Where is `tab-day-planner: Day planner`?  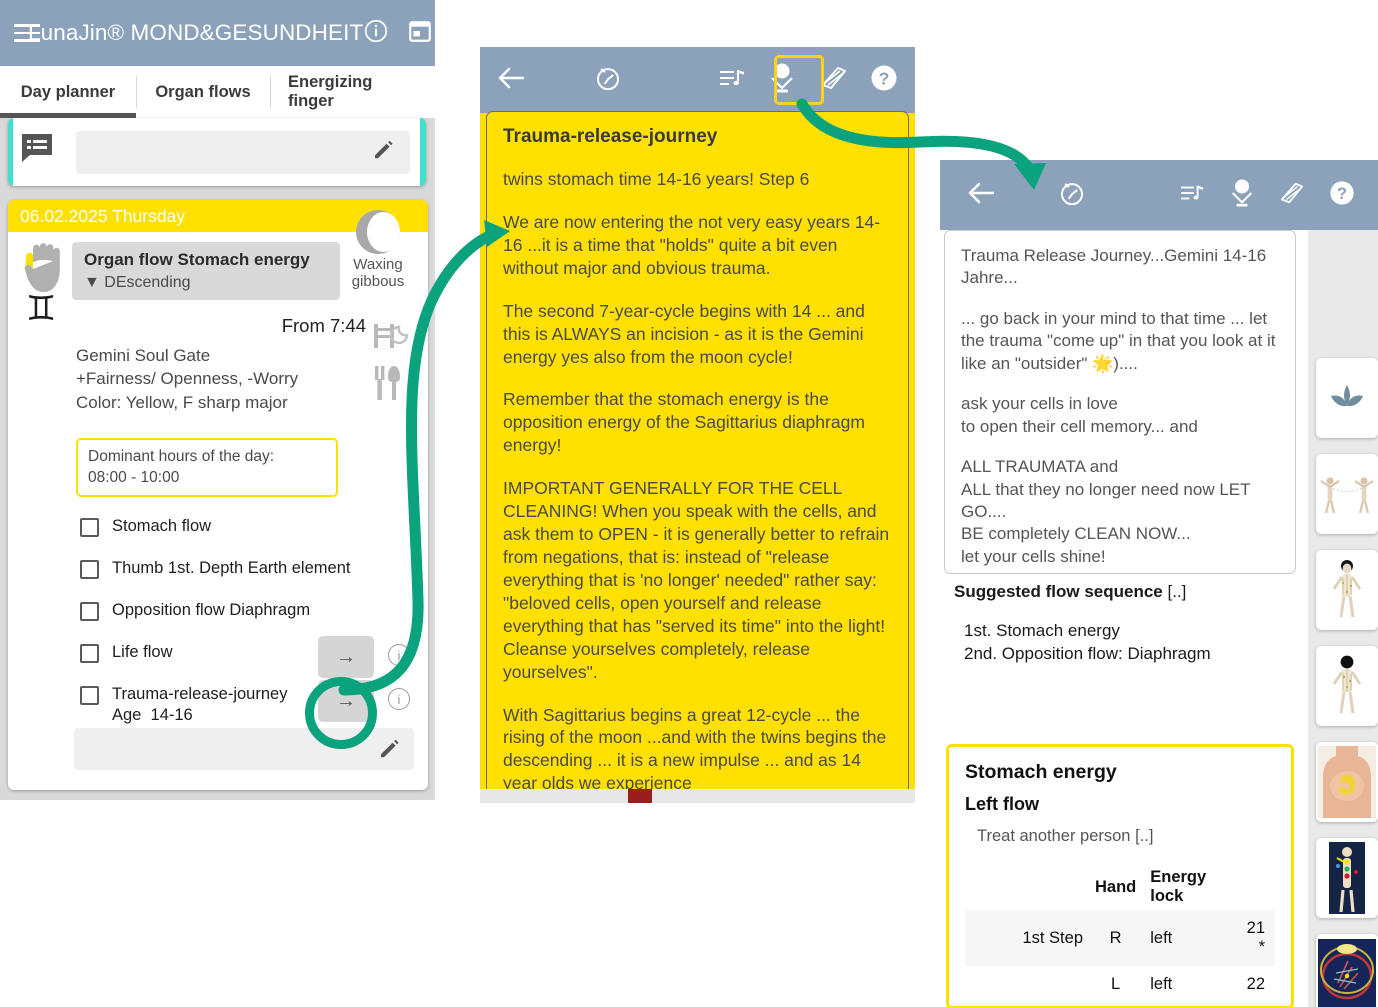 tab-day-planner: Day planner is located at coordinates (68, 92).